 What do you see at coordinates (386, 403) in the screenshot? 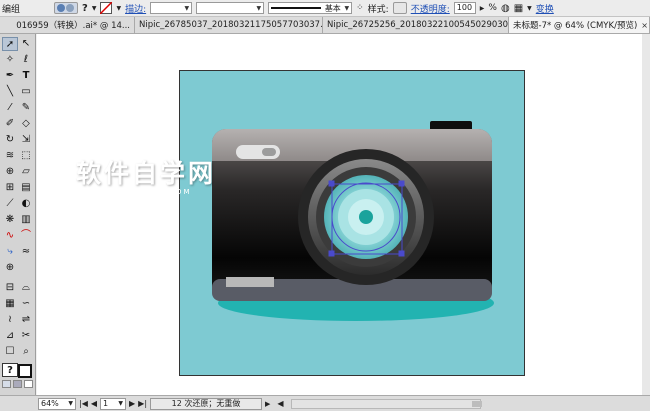
I see `horizontal-scrollbar` at bounding box center [386, 403].